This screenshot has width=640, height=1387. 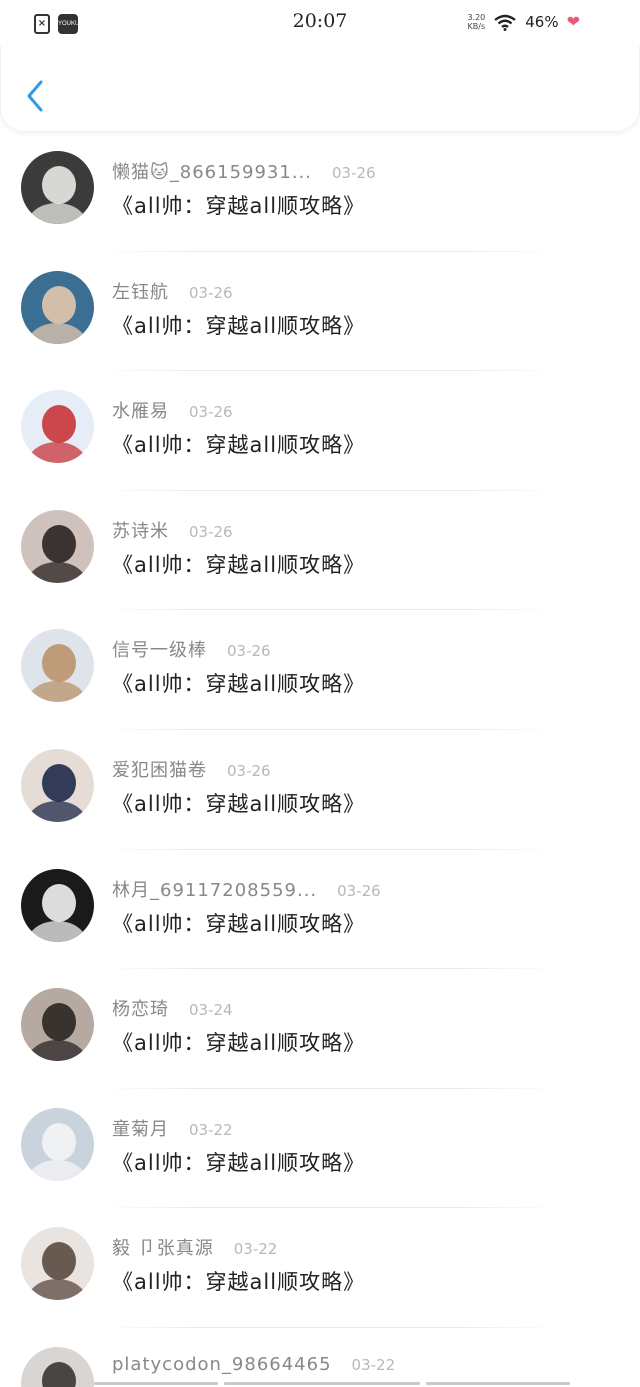 I want to click on username: 水雁易, so click(x=140, y=410).